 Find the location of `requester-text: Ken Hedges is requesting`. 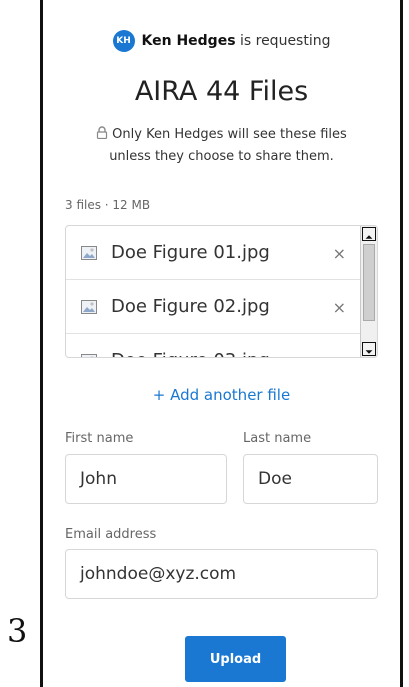

requester-text: Ken Hedges is requesting is located at coordinates (236, 41).